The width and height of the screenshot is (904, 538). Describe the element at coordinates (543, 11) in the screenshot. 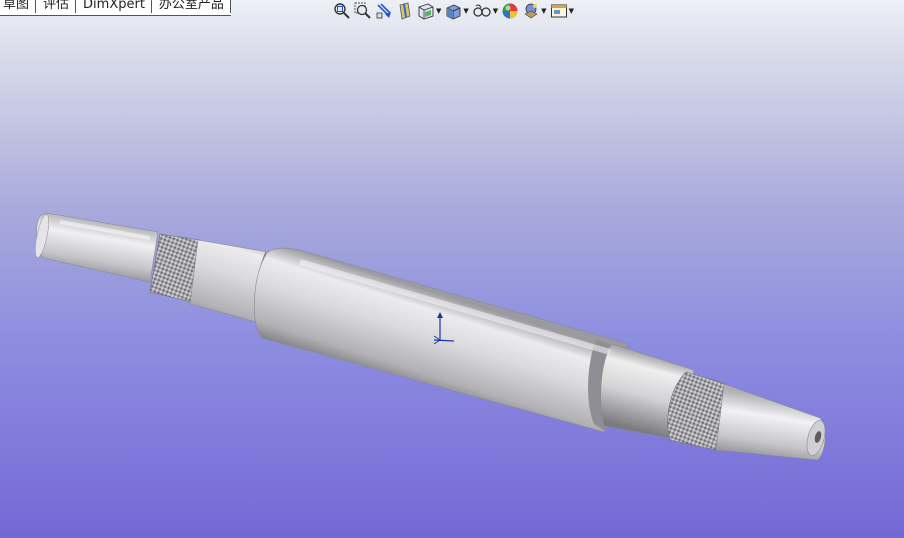

I see `apply-scene-dropdown-icon: ▼` at that location.